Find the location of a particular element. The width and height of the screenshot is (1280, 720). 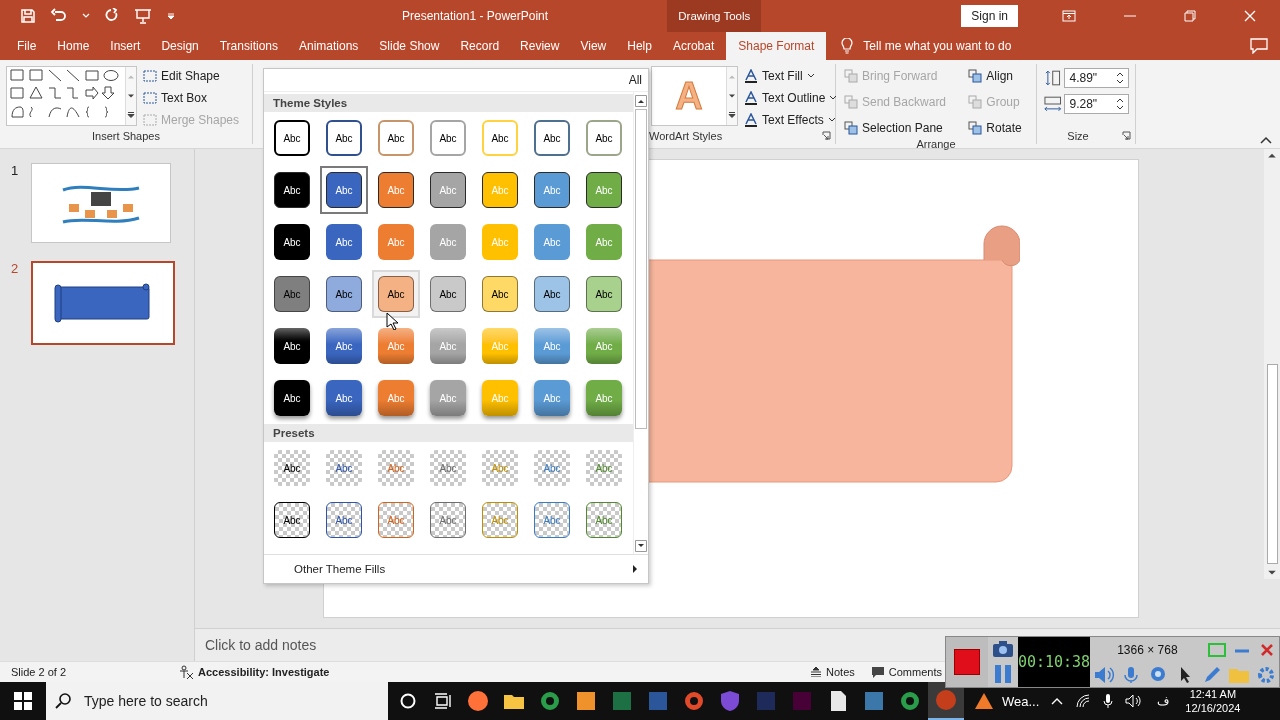

undo-icon is located at coordinates (59, 16).